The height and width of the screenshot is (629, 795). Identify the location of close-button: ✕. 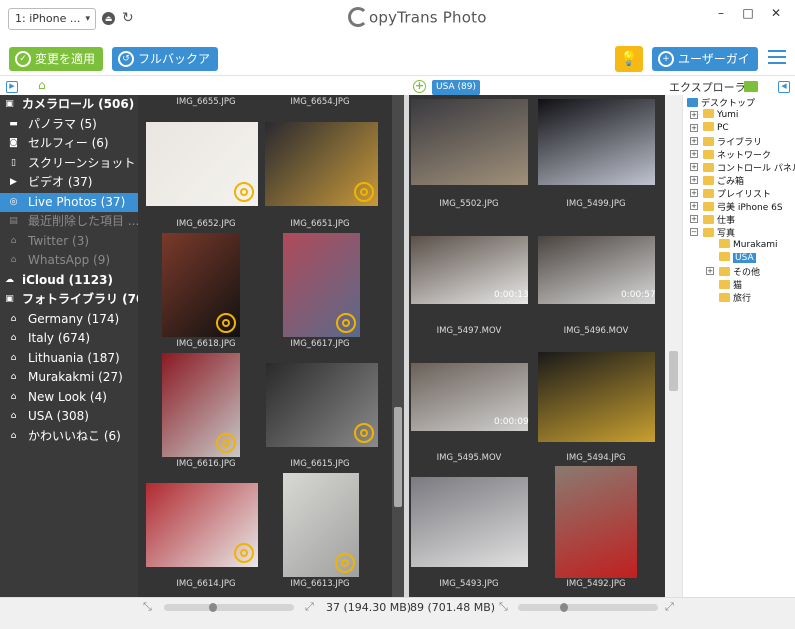
(776, 13).